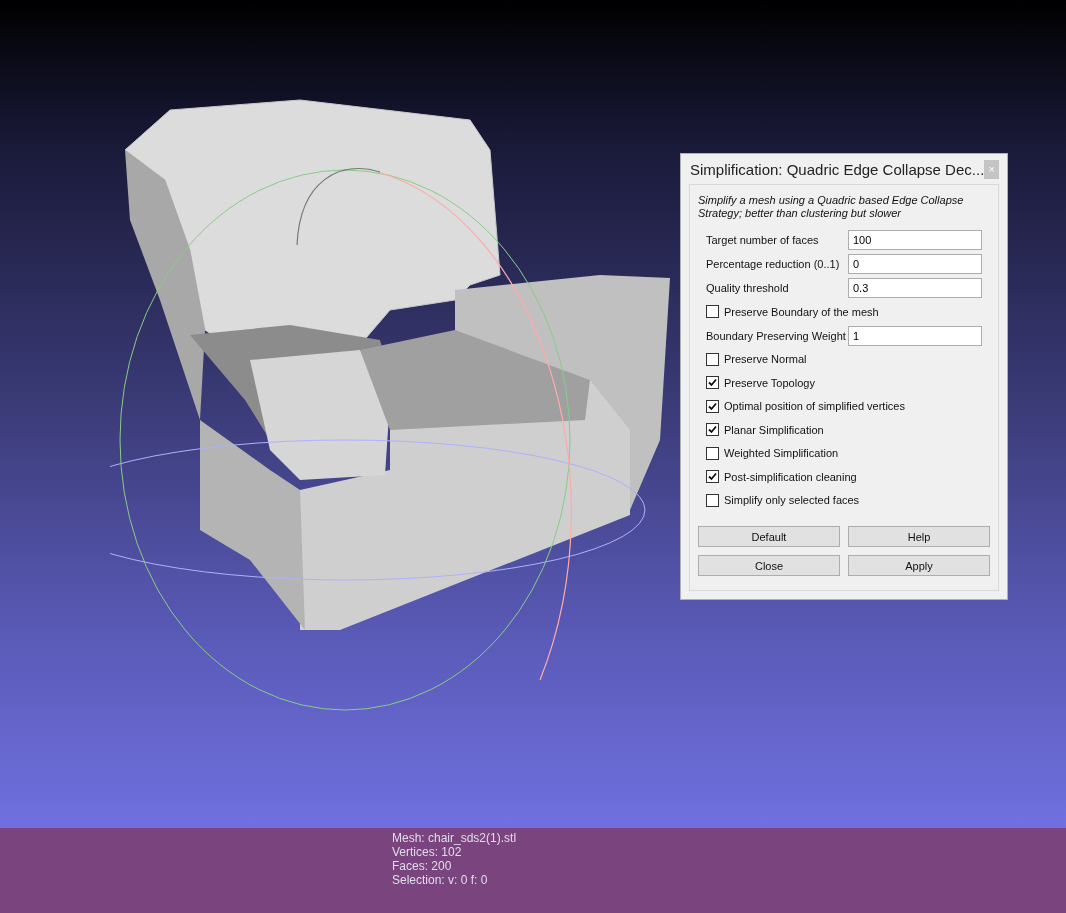  What do you see at coordinates (915, 335) in the screenshot?
I see `input-field: 1` at bounding box center [915, 335].